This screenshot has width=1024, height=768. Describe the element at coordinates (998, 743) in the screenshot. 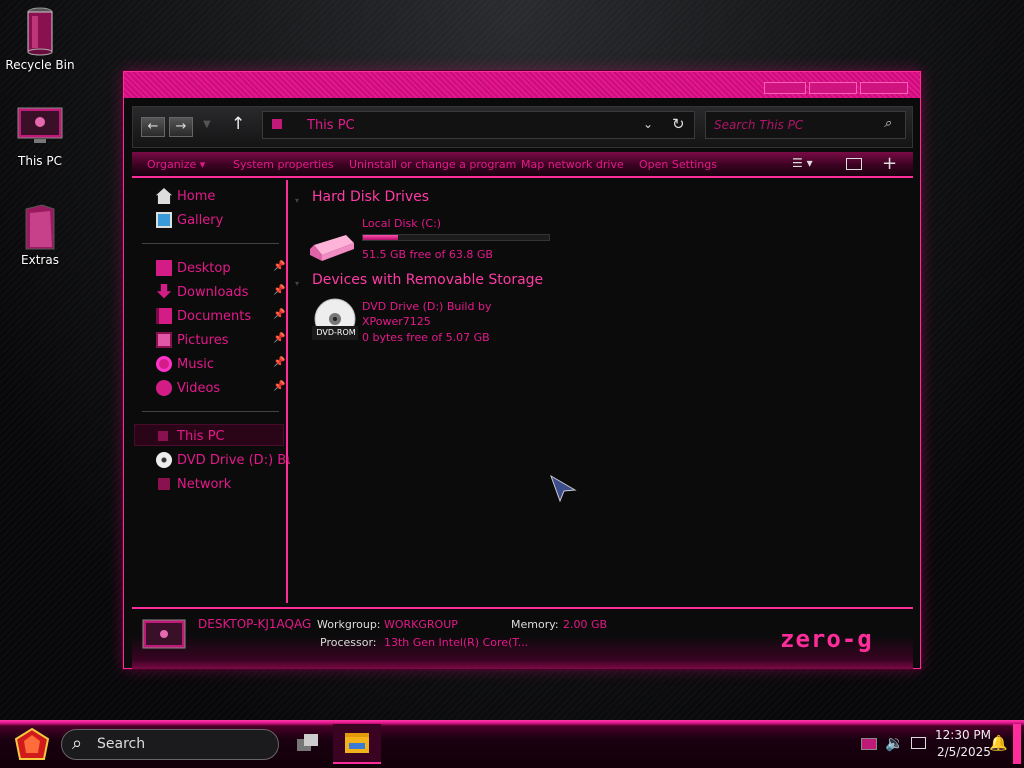

I see `notification-bell-icon: 🔔` at that location.